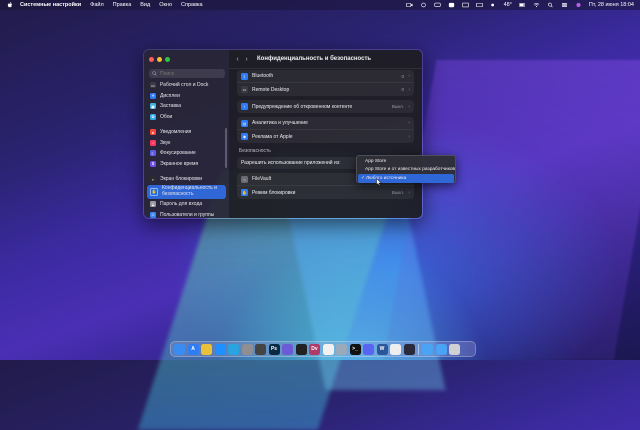 The image size is (640, 430). I want to click on status-search-icon, so click(550, 5).